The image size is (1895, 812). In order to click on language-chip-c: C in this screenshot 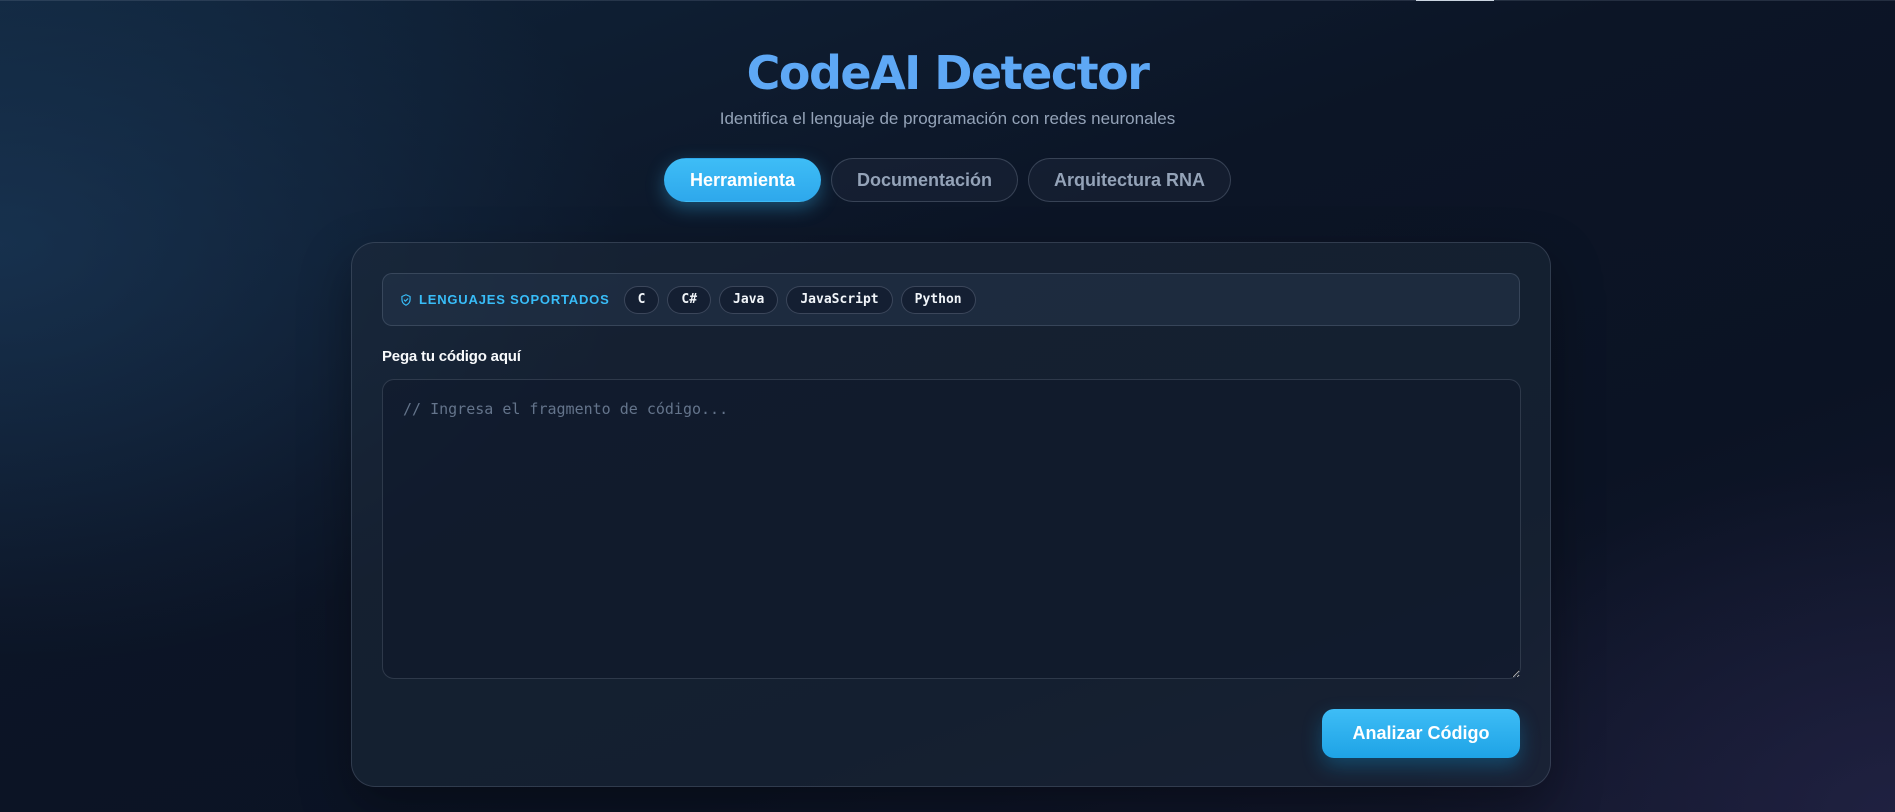, I will do `click(641, 299)`.